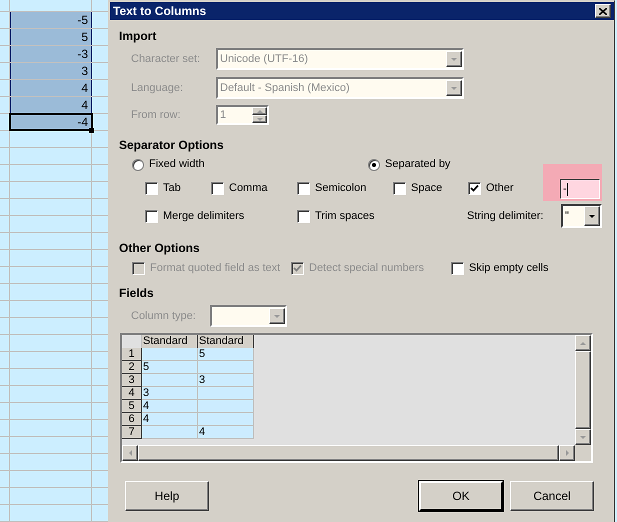  What do you see at coordinates (132, 432) in the screenshot?
I see `row-header: 7` at bounding box center [132, 432].